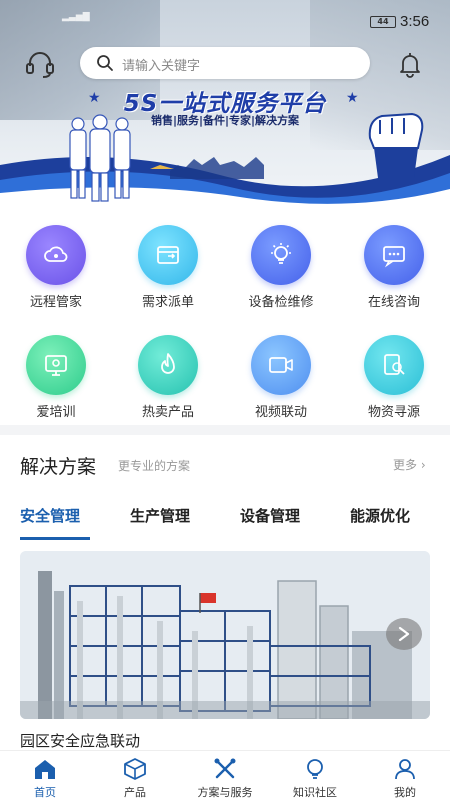 The width and height of the screenshot is (450, 800). I want to click on service-remote-manager: 远程管家, so click(56, 257).